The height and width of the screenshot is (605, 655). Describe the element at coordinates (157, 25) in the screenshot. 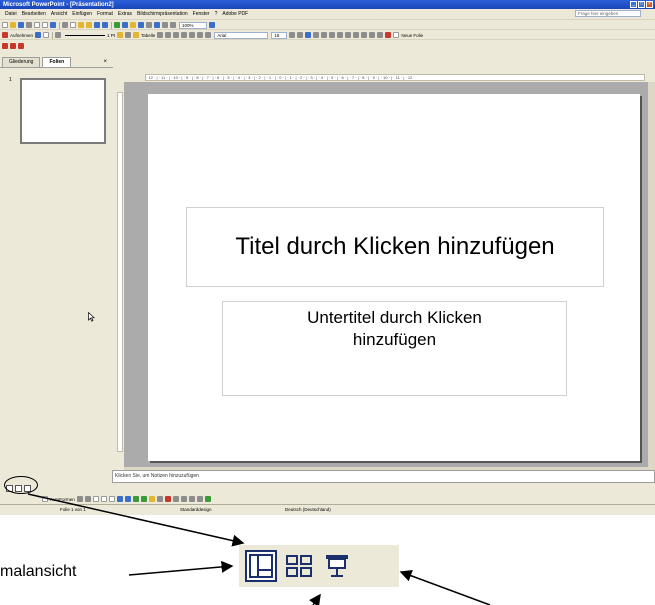

I see `show-formatting-icon` at that location.